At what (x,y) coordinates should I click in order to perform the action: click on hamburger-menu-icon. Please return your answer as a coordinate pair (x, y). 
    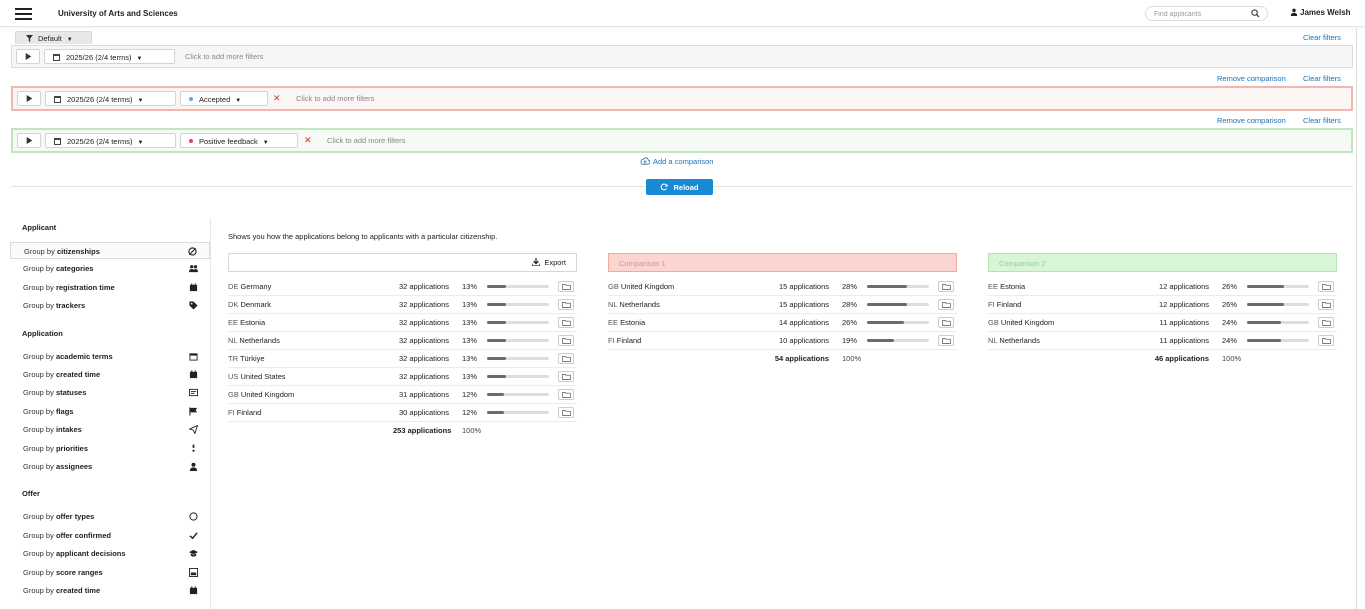
    Looking at the image, I should click on (23, 14).